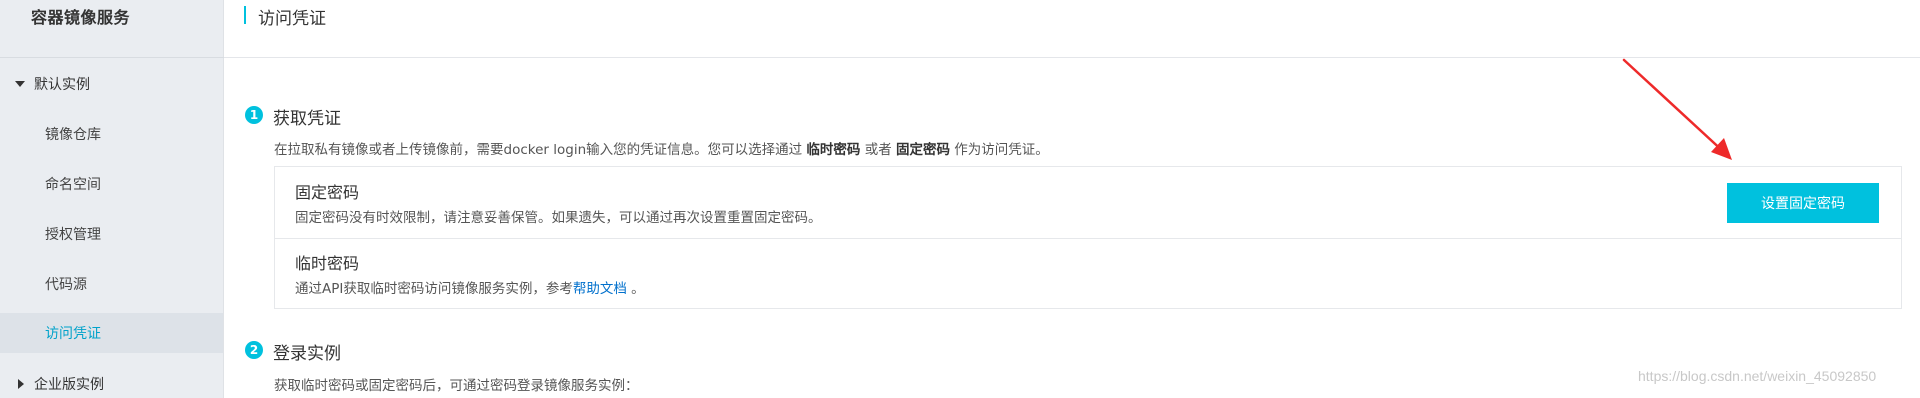  What do you see at coordinates (254, 350) in the screenshot?
I see `step-number-badge: 2` at bounding box center [254, 350].